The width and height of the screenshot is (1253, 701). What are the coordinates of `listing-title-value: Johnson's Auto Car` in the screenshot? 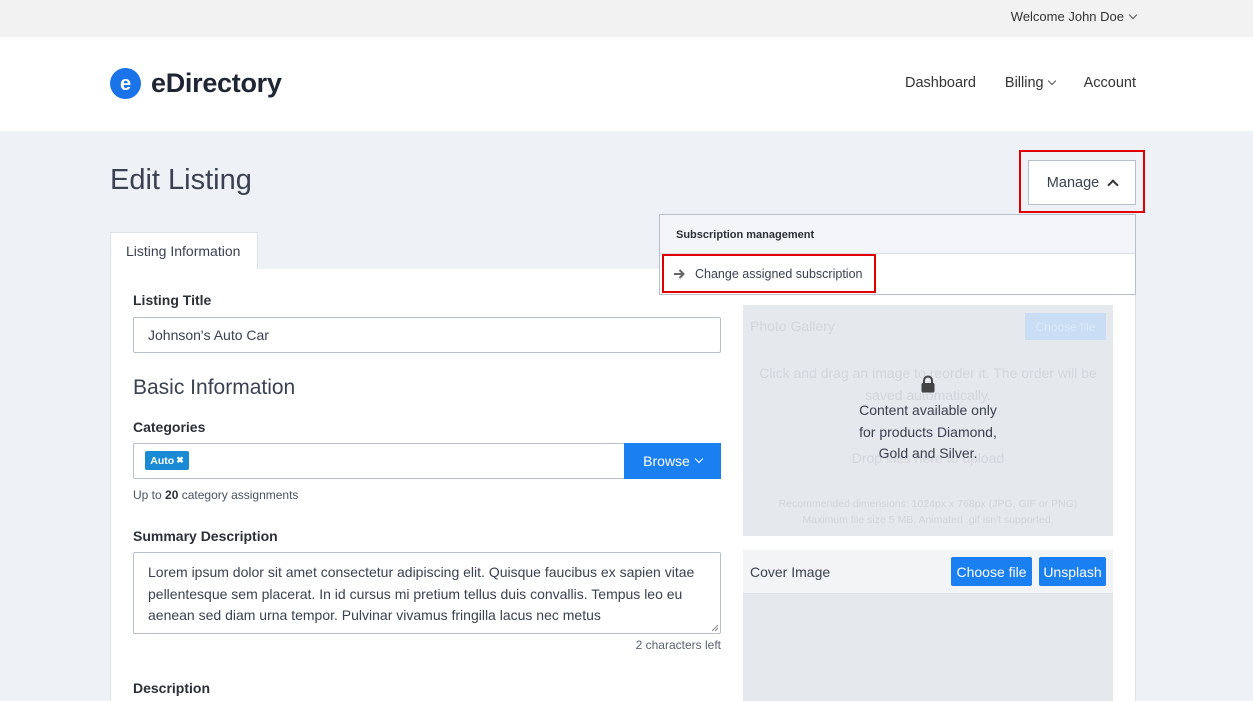 It's located at (208, 335).